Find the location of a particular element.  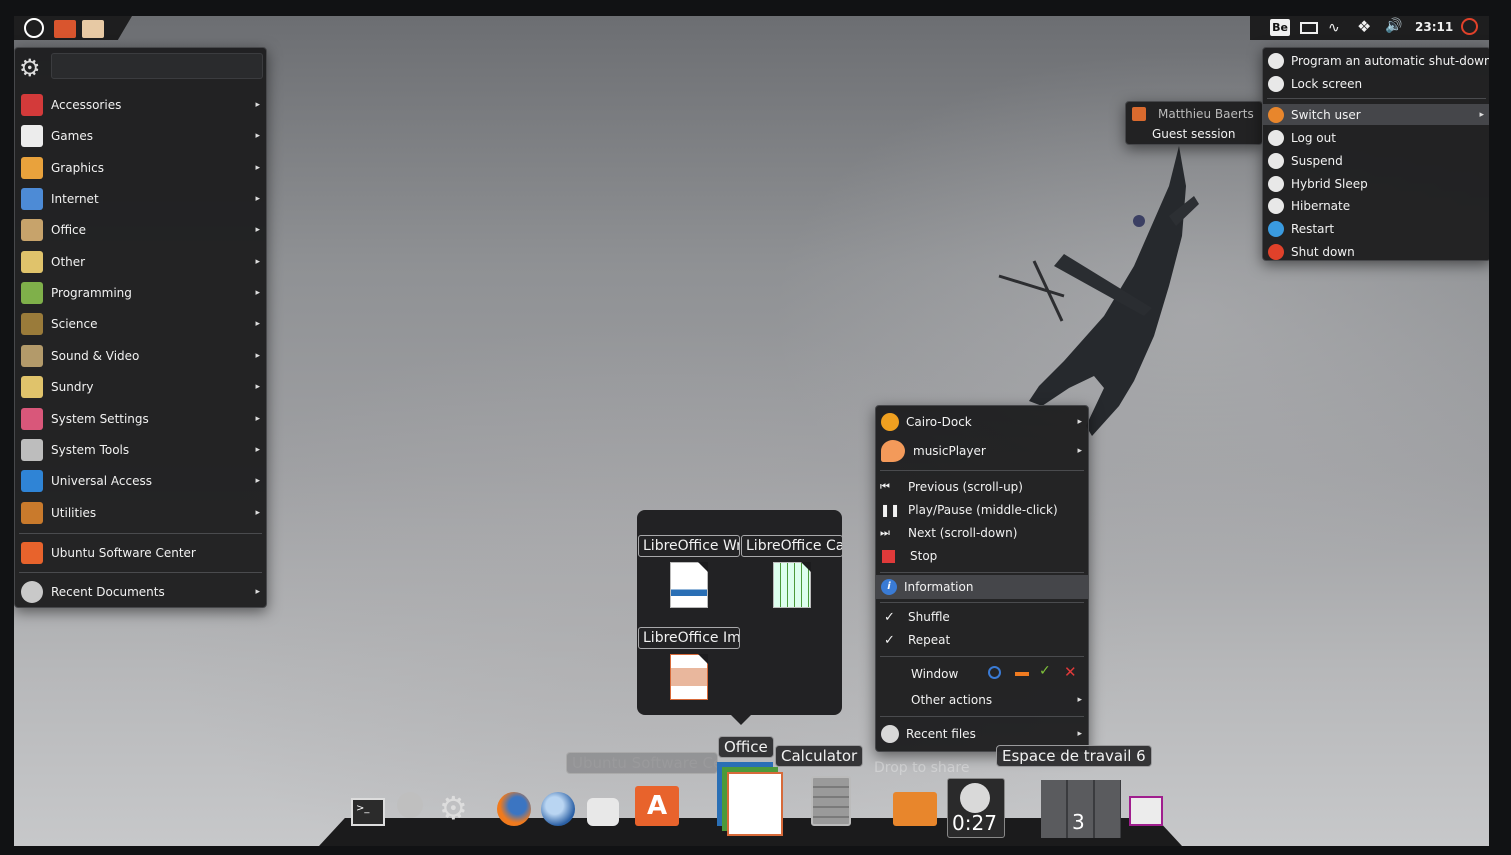

category-internet: Internet ▸ is located at coordinates (140, 199).